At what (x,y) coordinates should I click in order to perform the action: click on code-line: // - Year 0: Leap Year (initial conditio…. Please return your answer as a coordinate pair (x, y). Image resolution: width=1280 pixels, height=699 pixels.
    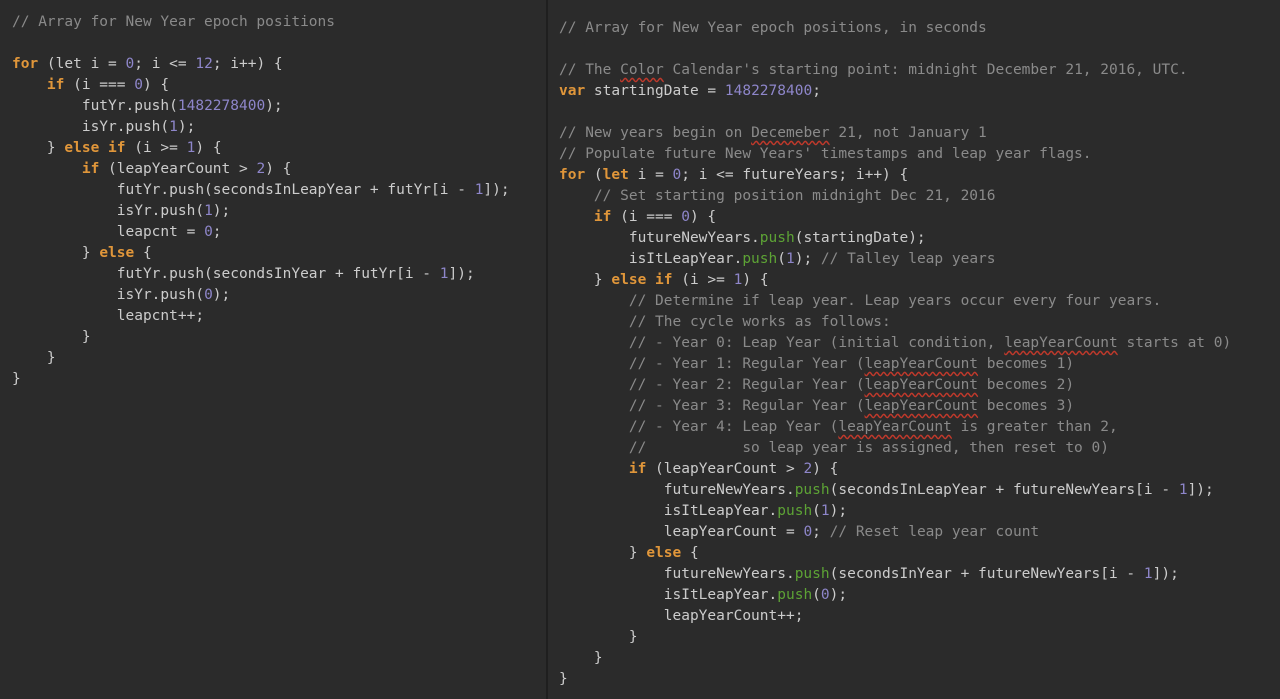
    Looking at the image, I should click on (919, 343).